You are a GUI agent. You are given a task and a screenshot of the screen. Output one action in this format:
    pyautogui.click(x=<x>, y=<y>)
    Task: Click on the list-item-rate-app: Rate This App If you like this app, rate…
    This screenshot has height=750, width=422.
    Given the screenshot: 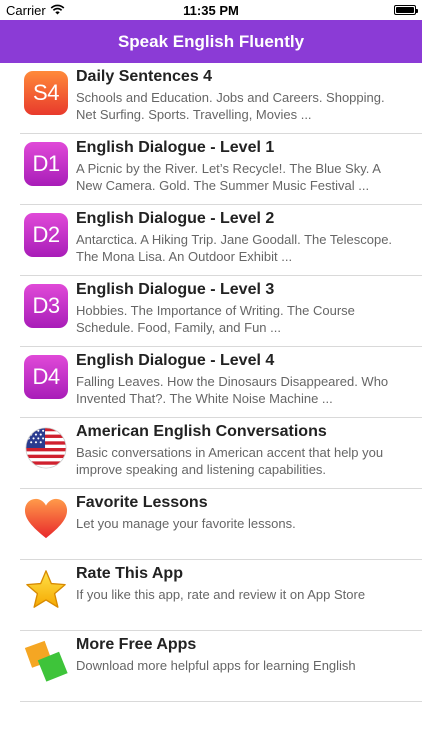 What is the action you would take?
    pyautogui.click(x=211, y=595)
    